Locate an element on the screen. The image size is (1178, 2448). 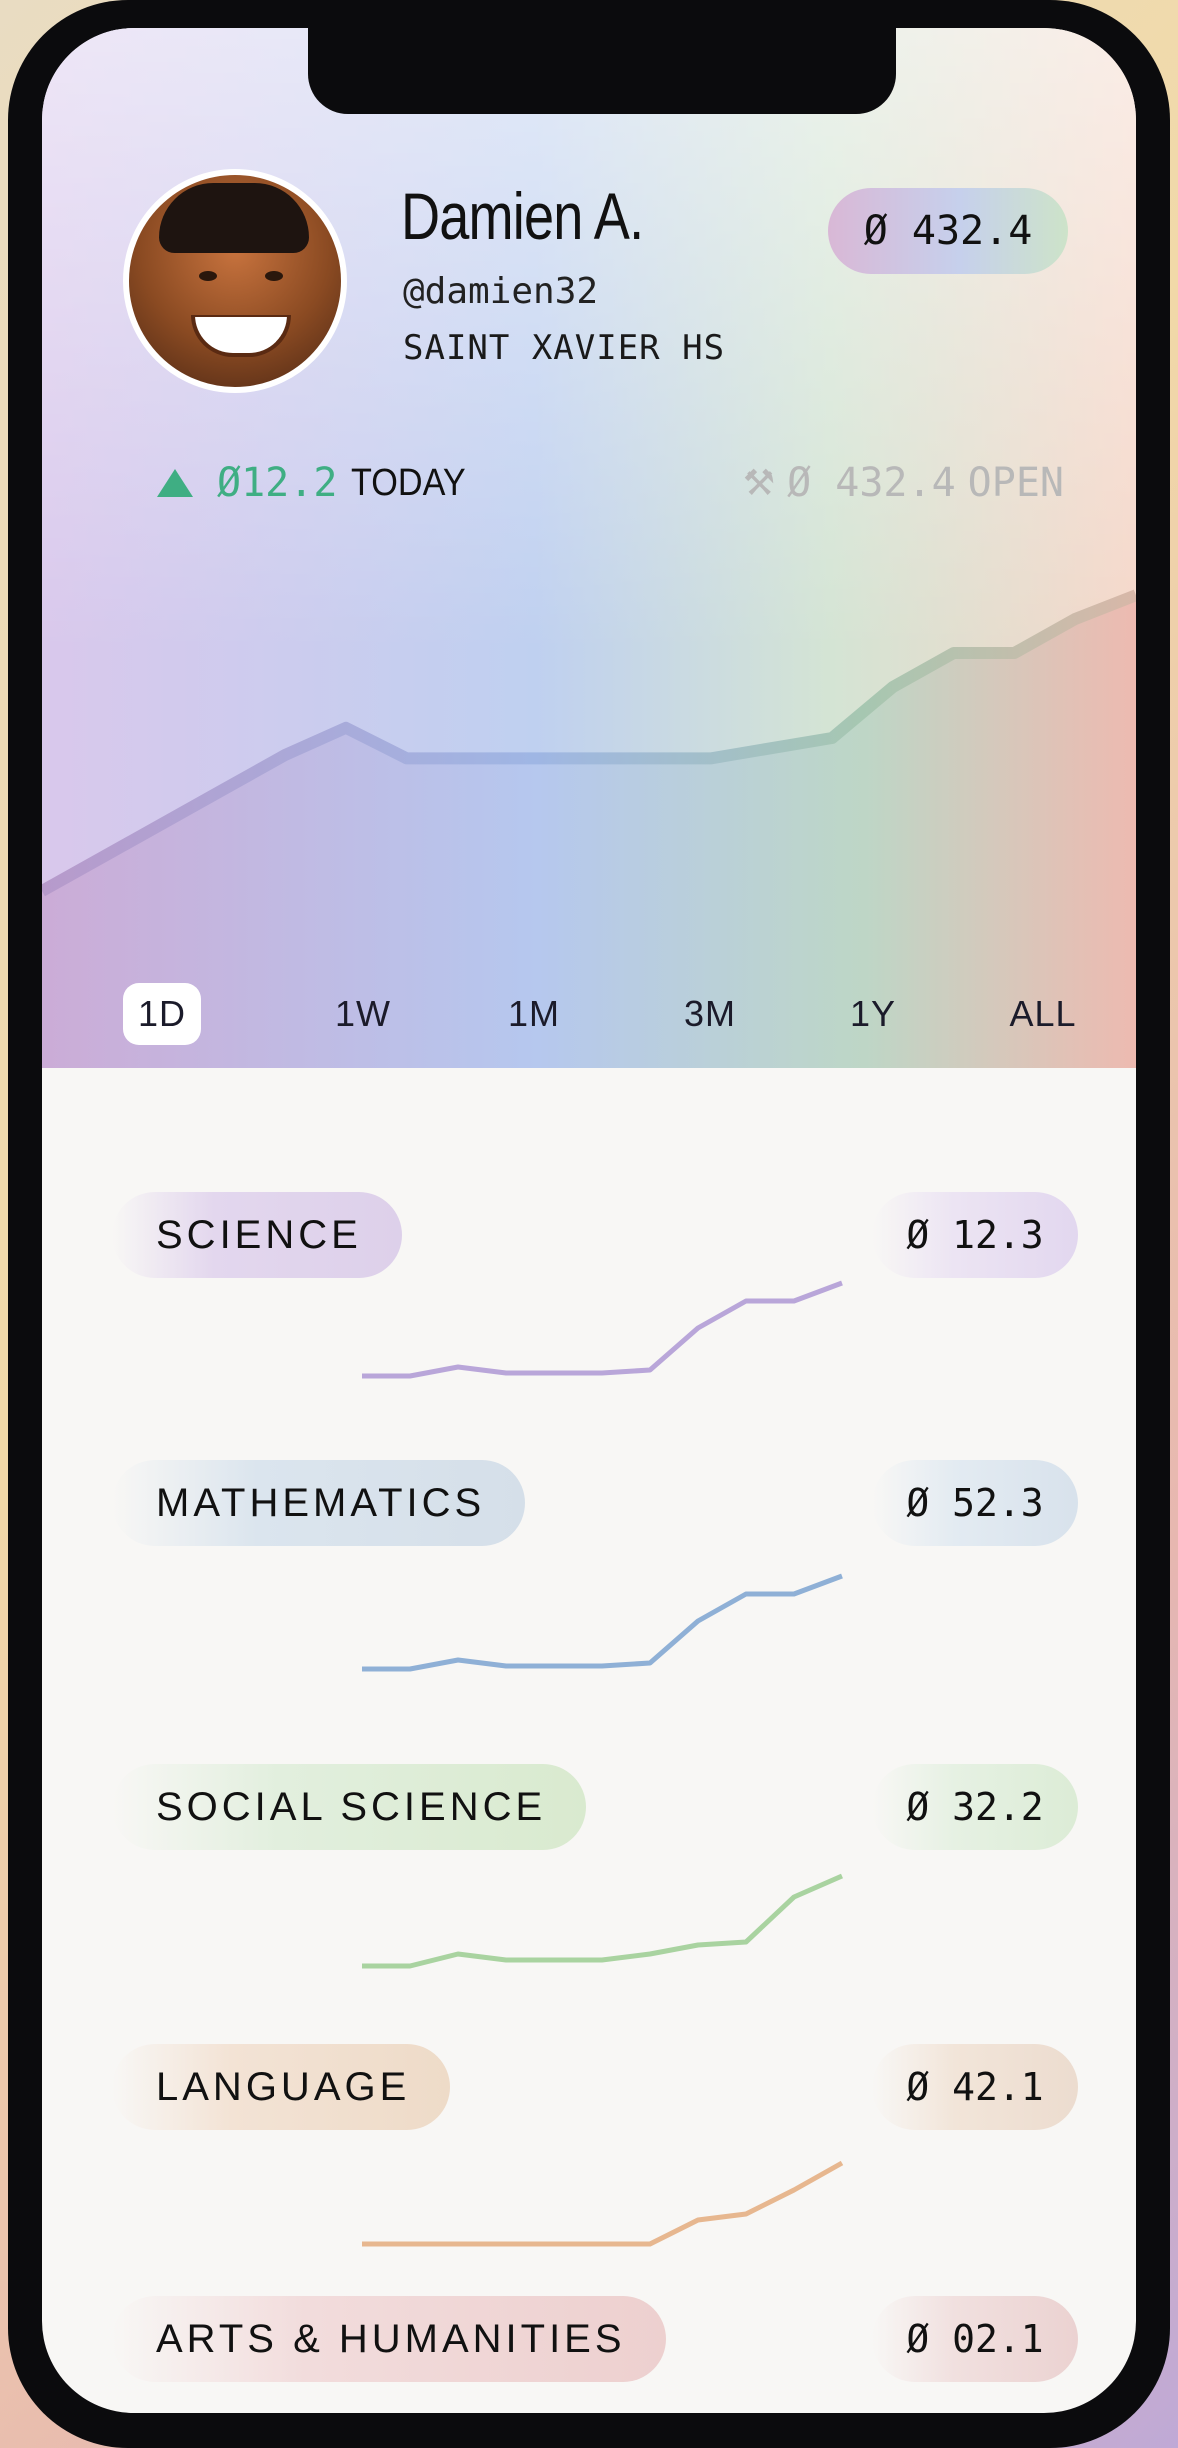
device-notch is located at coordinates (602, 71).